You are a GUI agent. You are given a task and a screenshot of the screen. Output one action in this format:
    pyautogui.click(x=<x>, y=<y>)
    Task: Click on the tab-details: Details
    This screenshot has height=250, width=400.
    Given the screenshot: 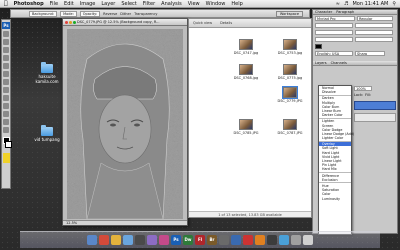 What is the action you would take?
    pyautogui.click(x=226, y=23)
    